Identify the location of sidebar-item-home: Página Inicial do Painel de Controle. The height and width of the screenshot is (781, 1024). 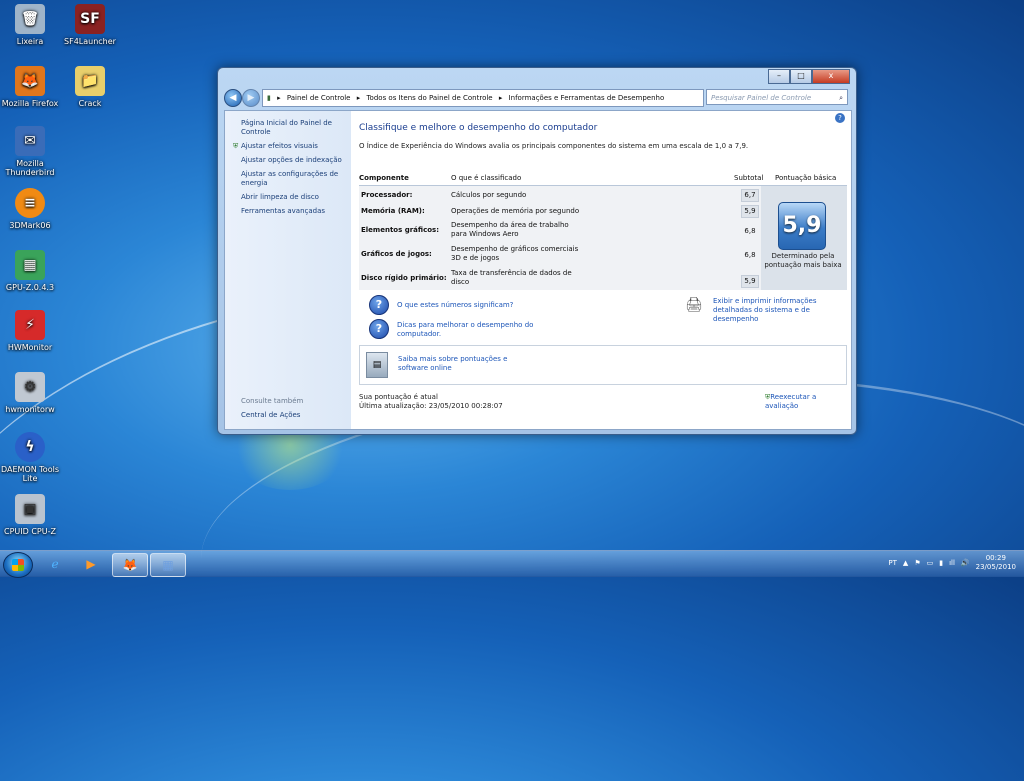
(293, 128).